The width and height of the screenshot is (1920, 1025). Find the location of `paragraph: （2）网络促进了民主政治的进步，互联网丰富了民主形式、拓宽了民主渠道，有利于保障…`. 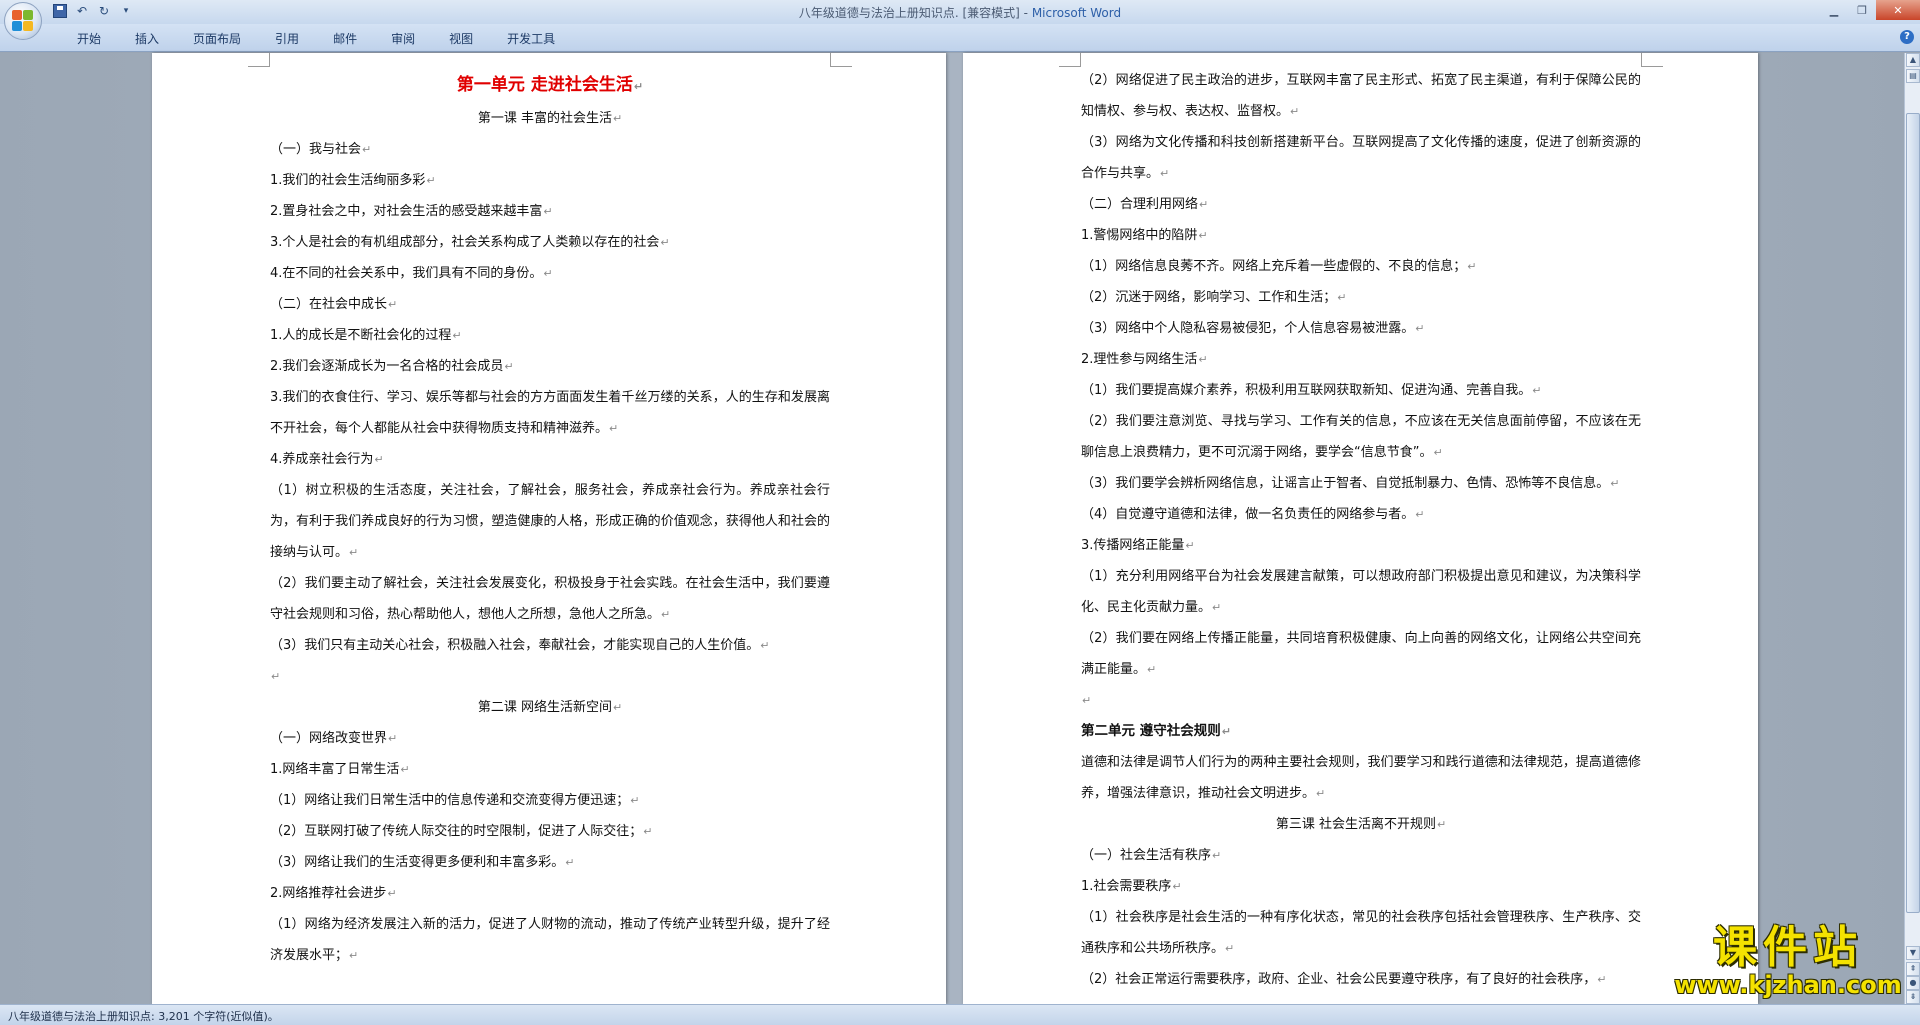

paragraph: （2）网络促进了民主政治的进步，互联网丰富了民主形式、拓宽了民主渠道，有利于保障… is located at coordinates (1361, 96).